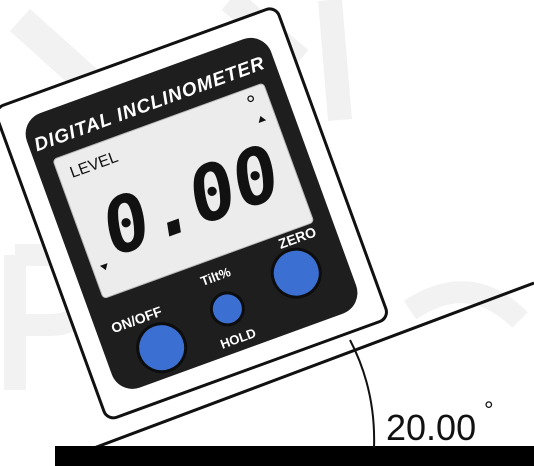 Image resolution: width=534 pixels, height=466 pixels. I want to click on angle-arc, so click(362, 394).